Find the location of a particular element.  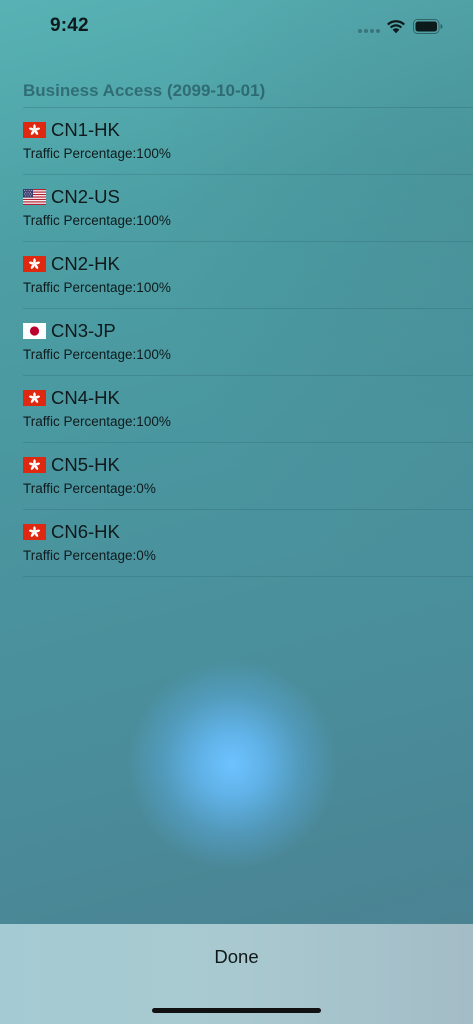

server-row-cn1-hk: CN1-HK Traffic Percentage:100% is located at coordinates (248, 141).